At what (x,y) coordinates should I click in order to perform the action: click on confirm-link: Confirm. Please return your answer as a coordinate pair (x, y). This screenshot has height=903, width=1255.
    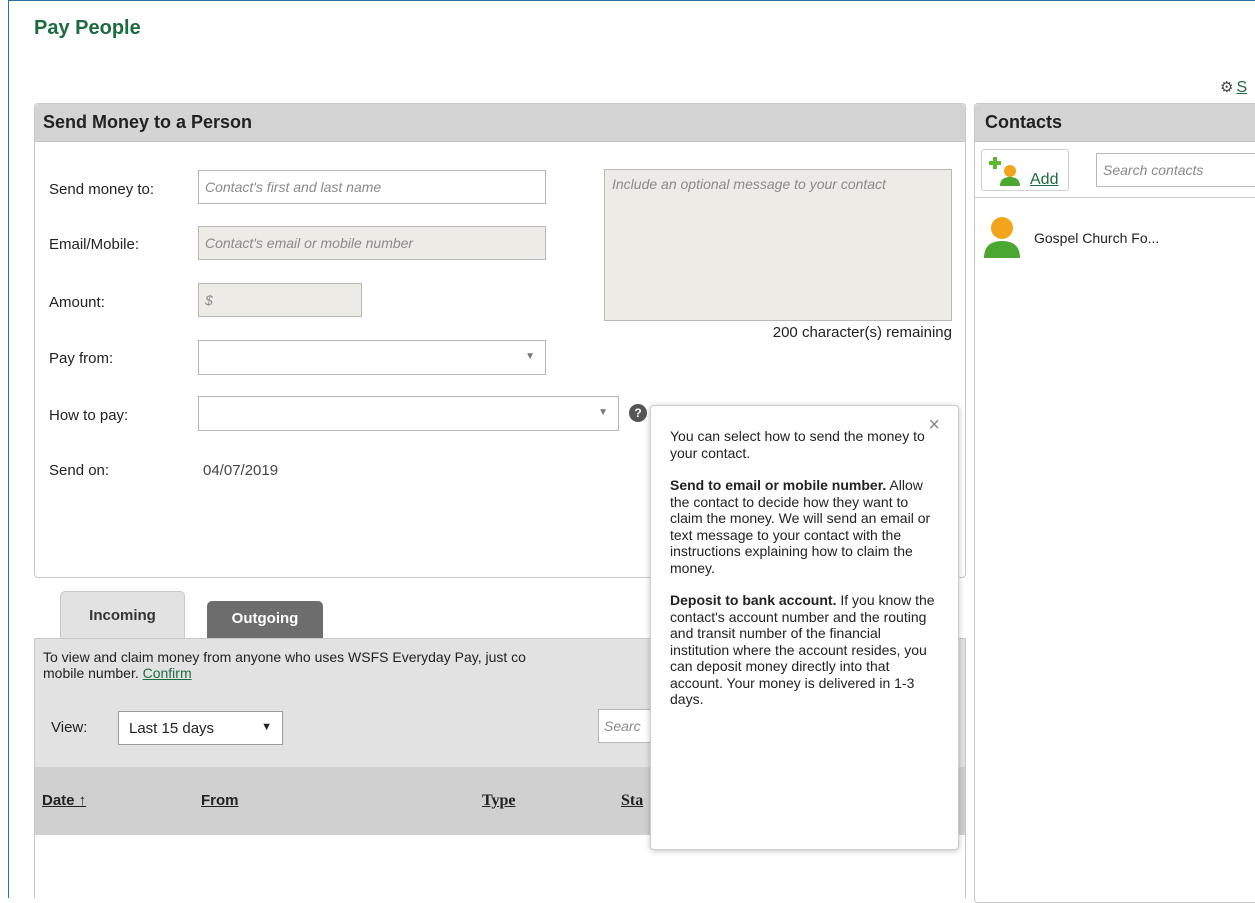
    Looking at the image, I should click on (167, 673).